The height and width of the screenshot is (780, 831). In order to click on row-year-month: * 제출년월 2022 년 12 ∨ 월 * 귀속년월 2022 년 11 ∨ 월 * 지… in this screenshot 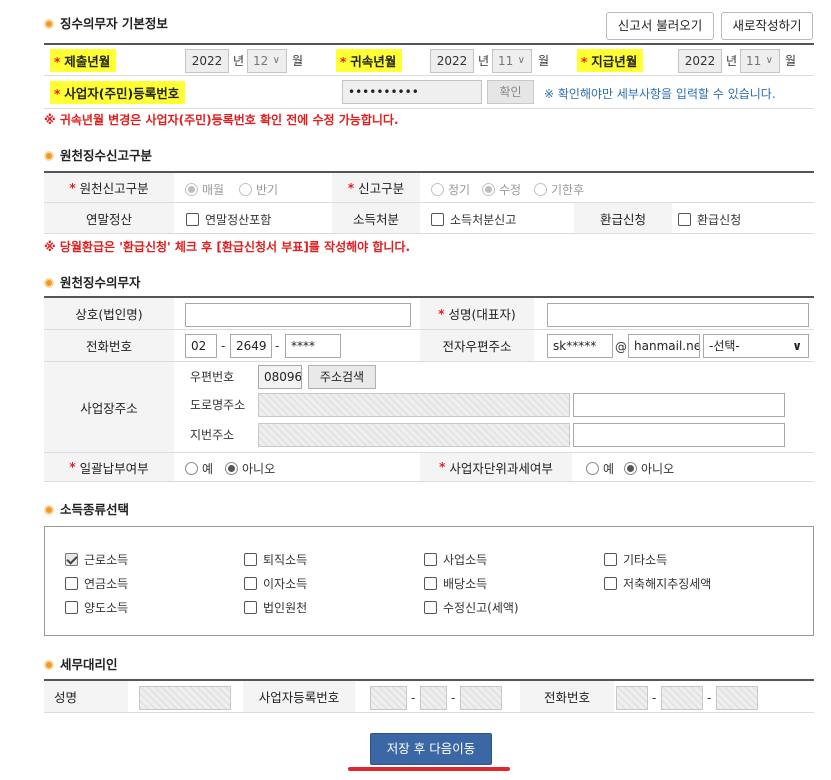, I will do `click(429, 59)`.